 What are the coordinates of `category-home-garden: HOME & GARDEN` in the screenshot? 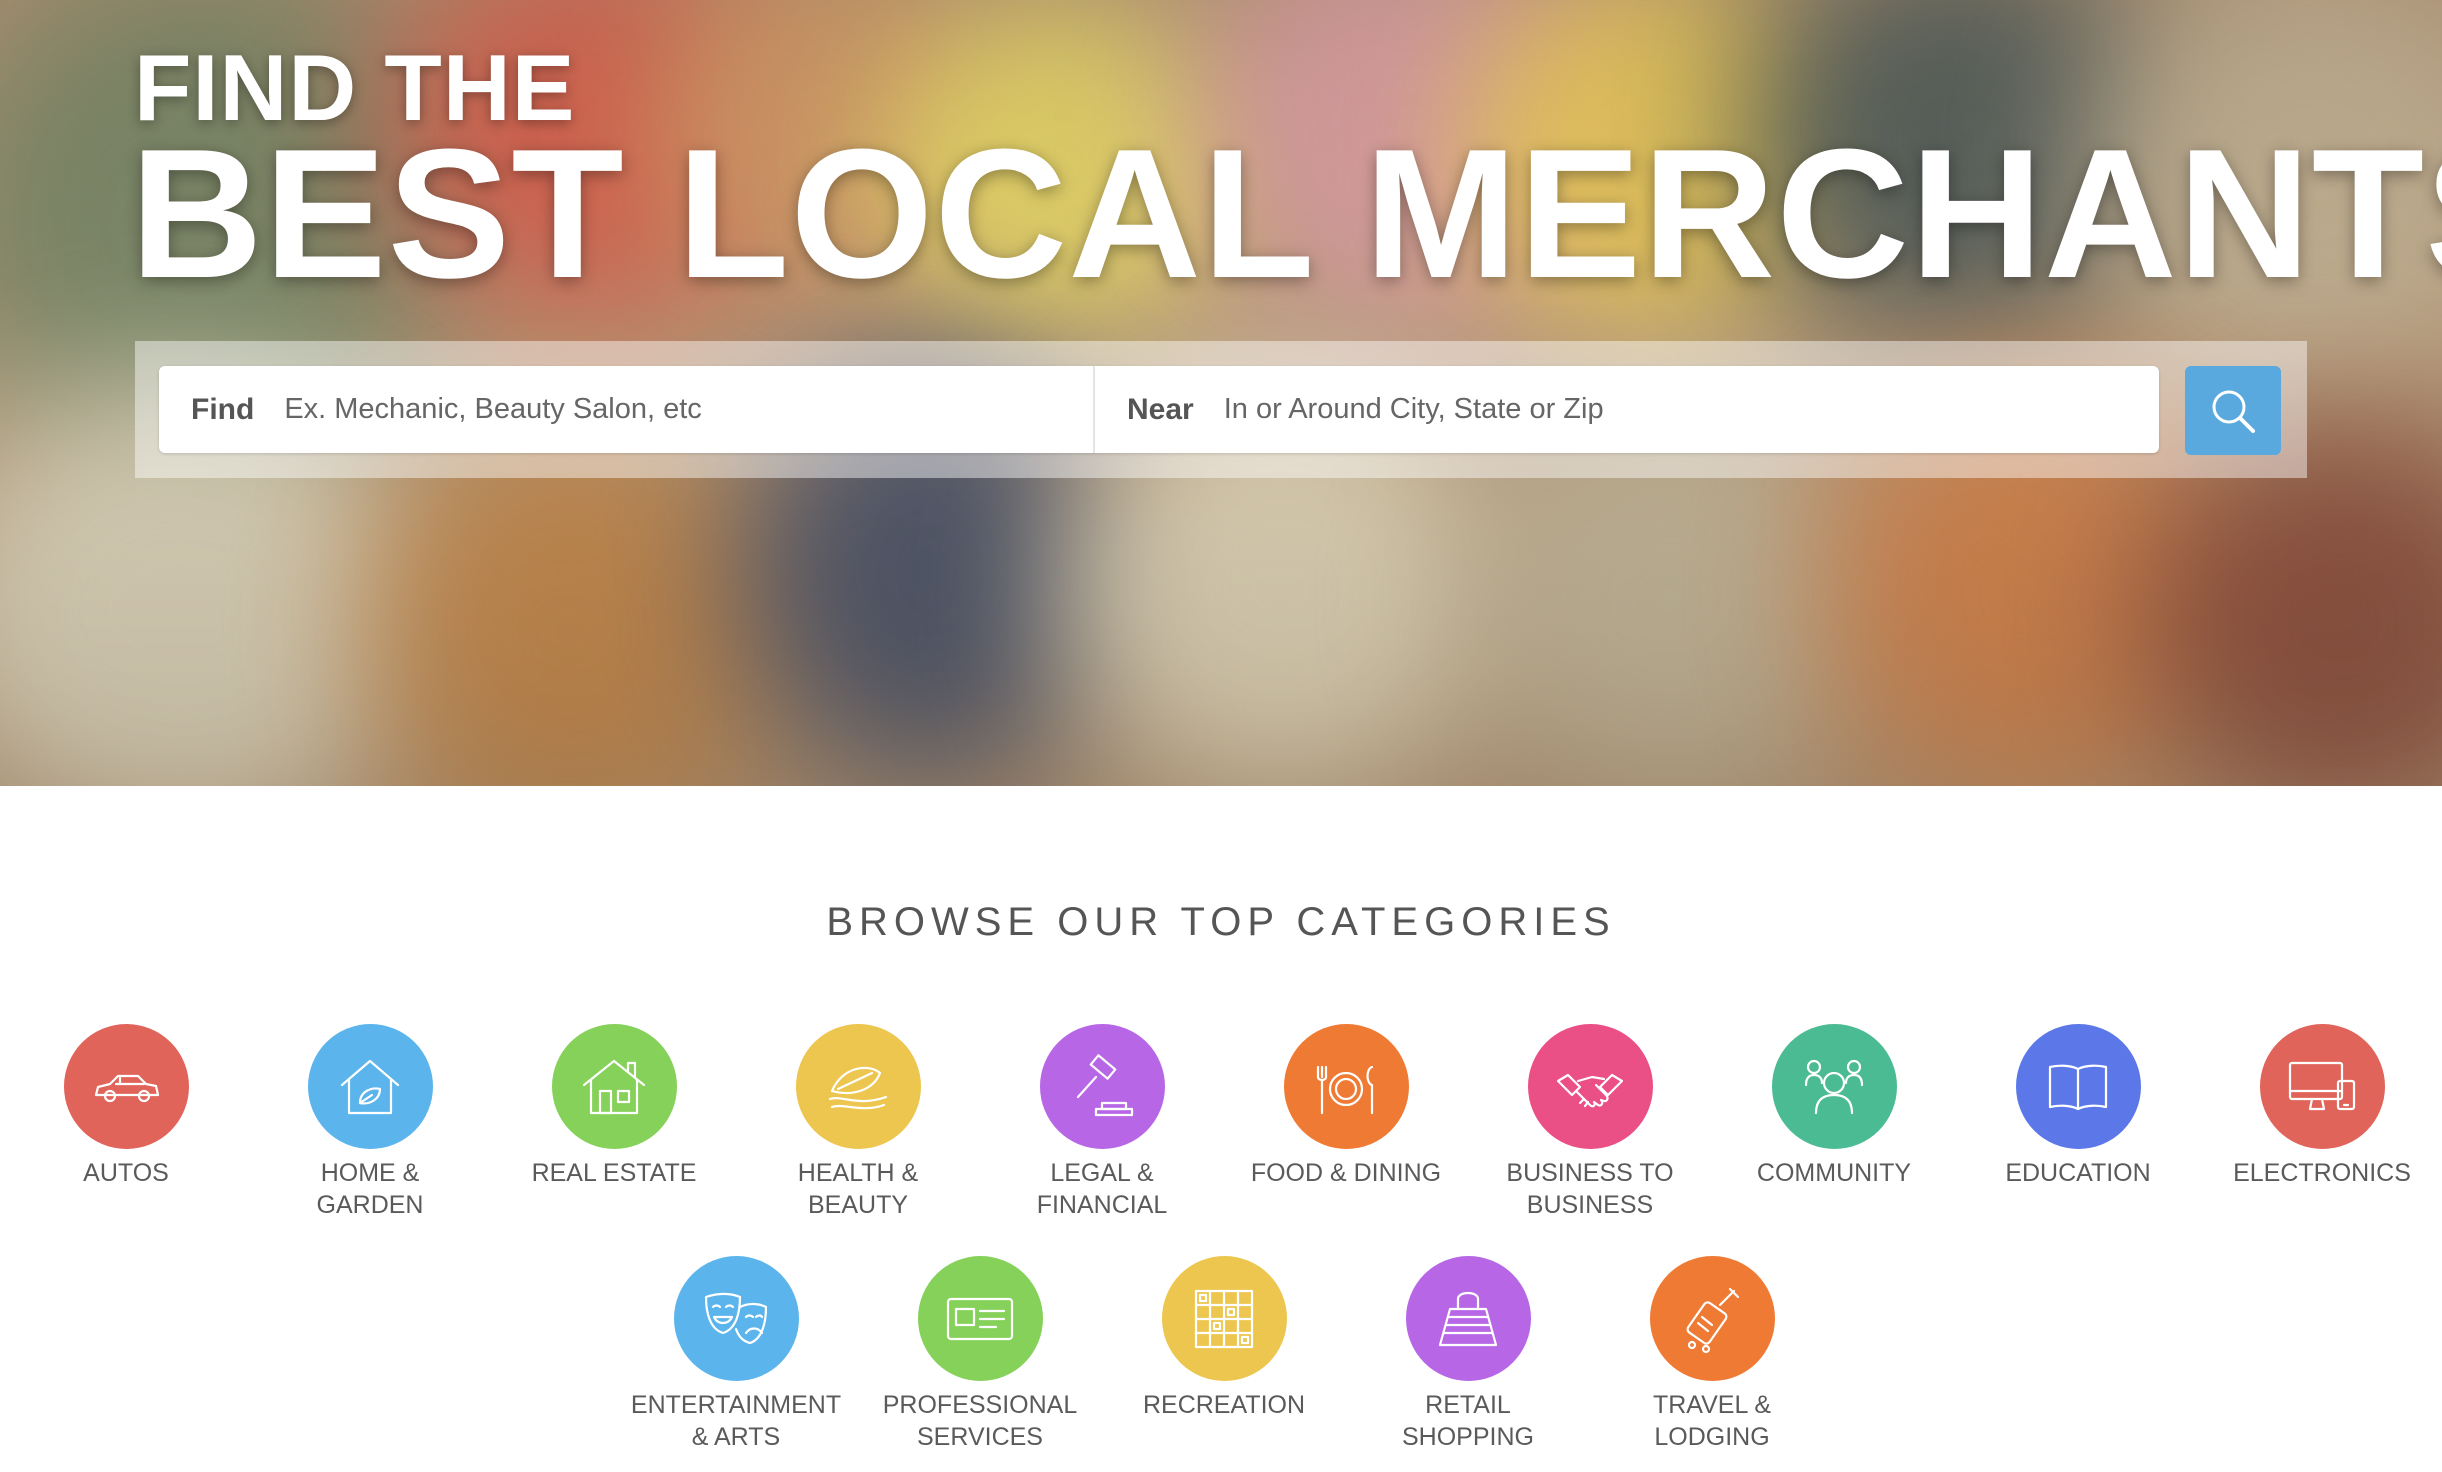 It's located at (370, 1122).